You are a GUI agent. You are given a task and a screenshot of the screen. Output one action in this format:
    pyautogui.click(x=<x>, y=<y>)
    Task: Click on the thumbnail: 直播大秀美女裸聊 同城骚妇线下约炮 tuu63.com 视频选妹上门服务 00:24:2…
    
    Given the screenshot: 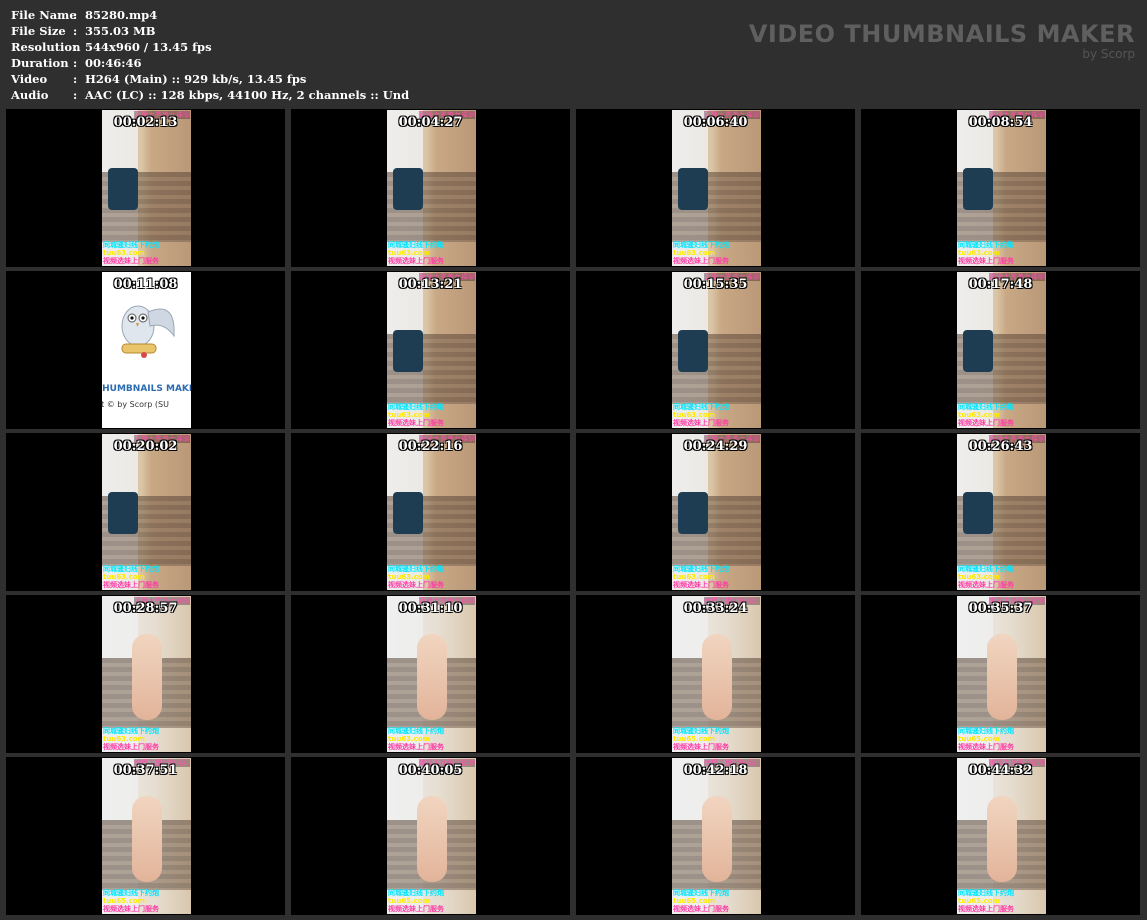 What is the action you would take?
    pyautogui.click(x=715, y=512)
    